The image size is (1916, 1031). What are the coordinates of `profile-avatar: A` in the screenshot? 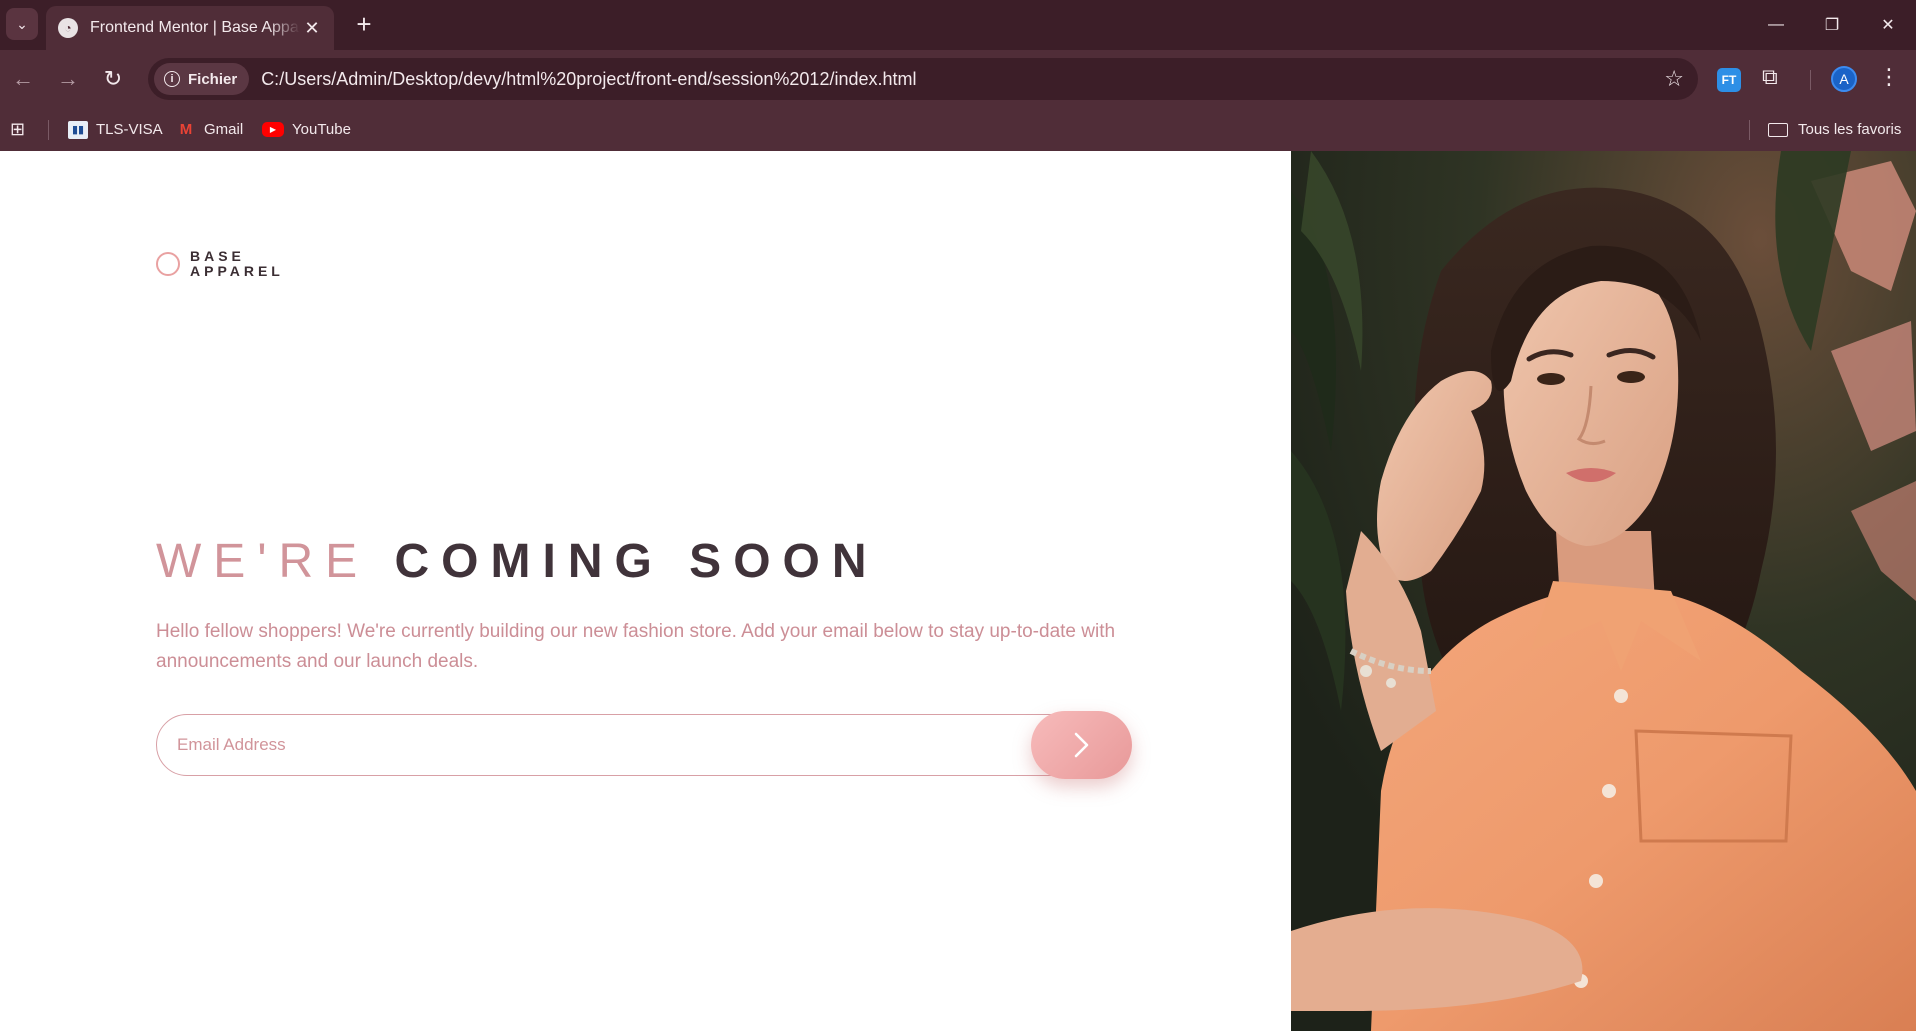 It's located at (1844, 79).